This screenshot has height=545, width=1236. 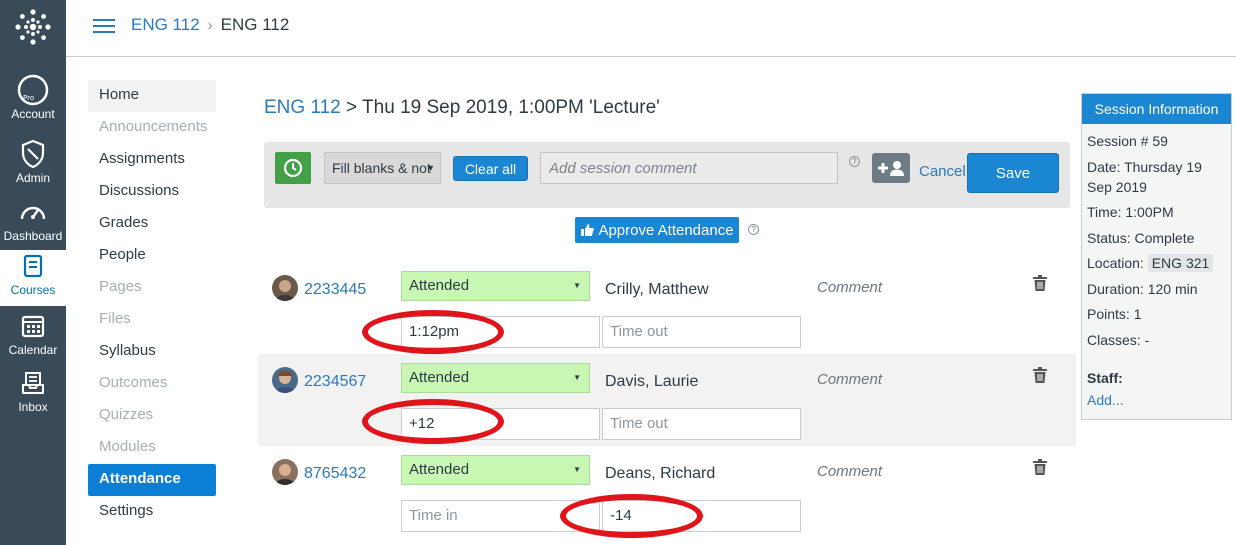 I want to click on course-nav-item: People, so click(x=152, y=256).